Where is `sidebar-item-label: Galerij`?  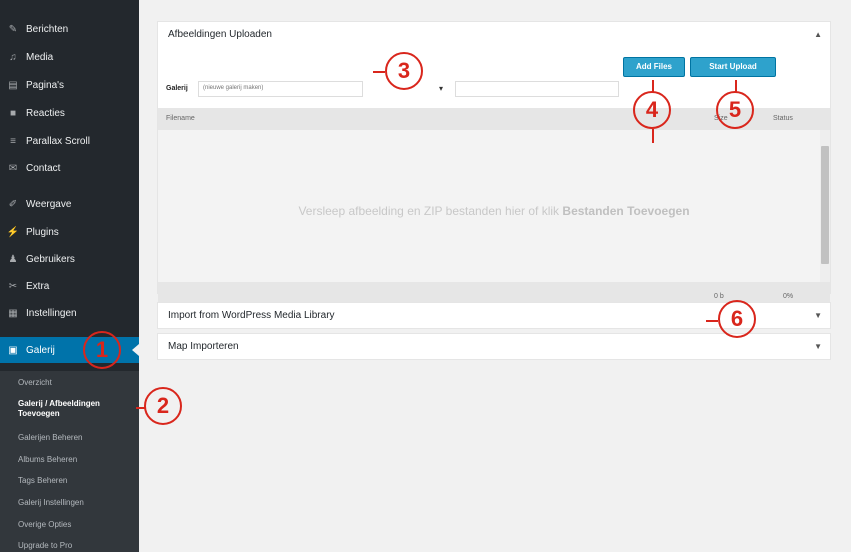
sidebar-item-label: Galerij is located at coordinates (40, 350).